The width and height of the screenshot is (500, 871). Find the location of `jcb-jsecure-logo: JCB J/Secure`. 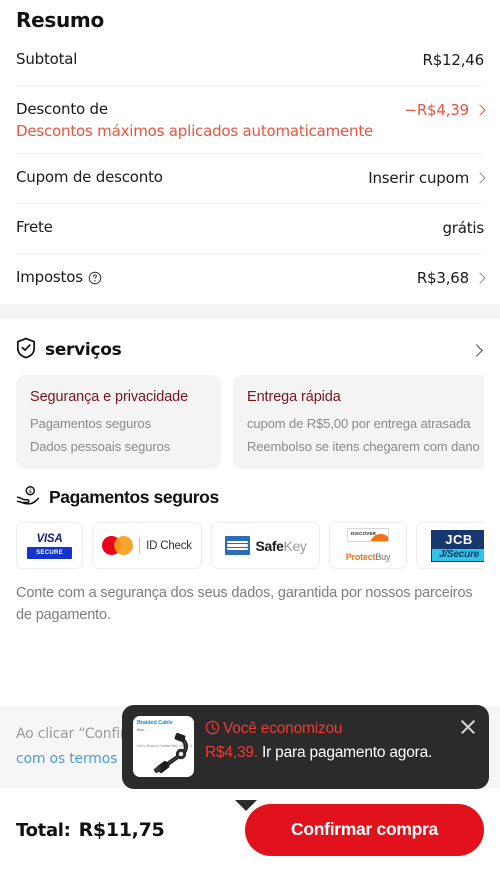

jcb-jsecure-logo: JCB J/Secure is located at coordinates (450, 545).